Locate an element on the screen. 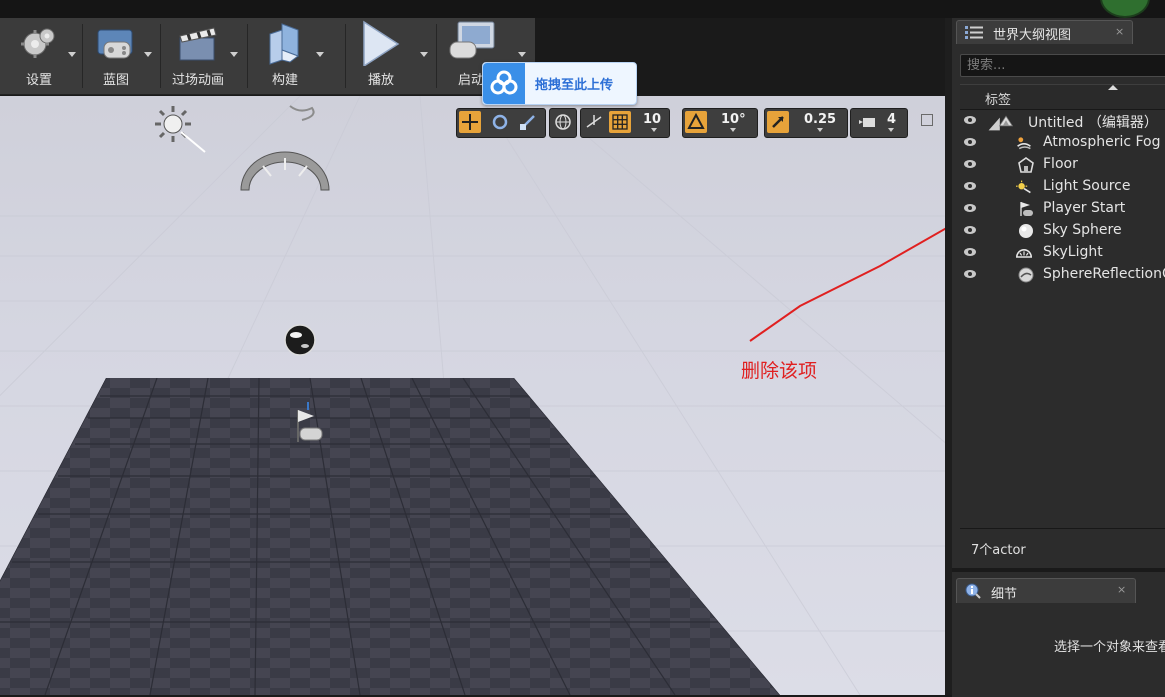 This screenshot has height=697, width=1165. outliner-item-label: SkyLight is located at coordinates (1073, 252).